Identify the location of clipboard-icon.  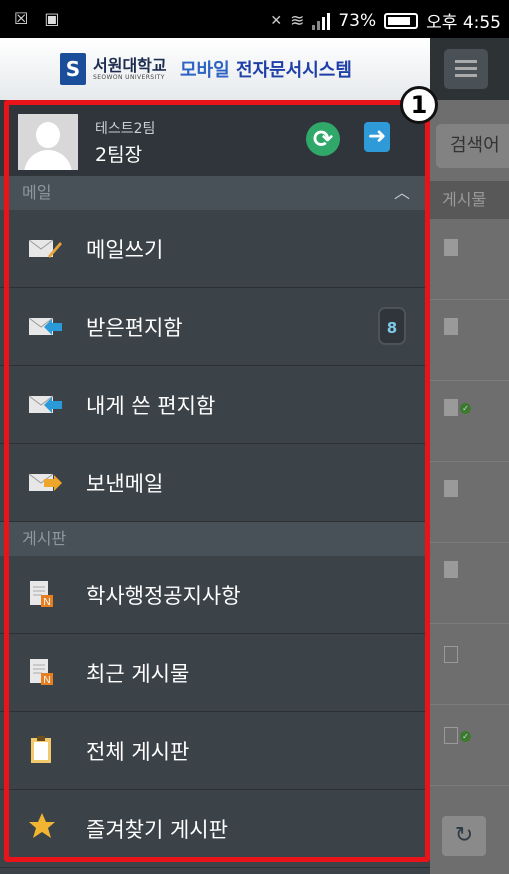
(41, 749).